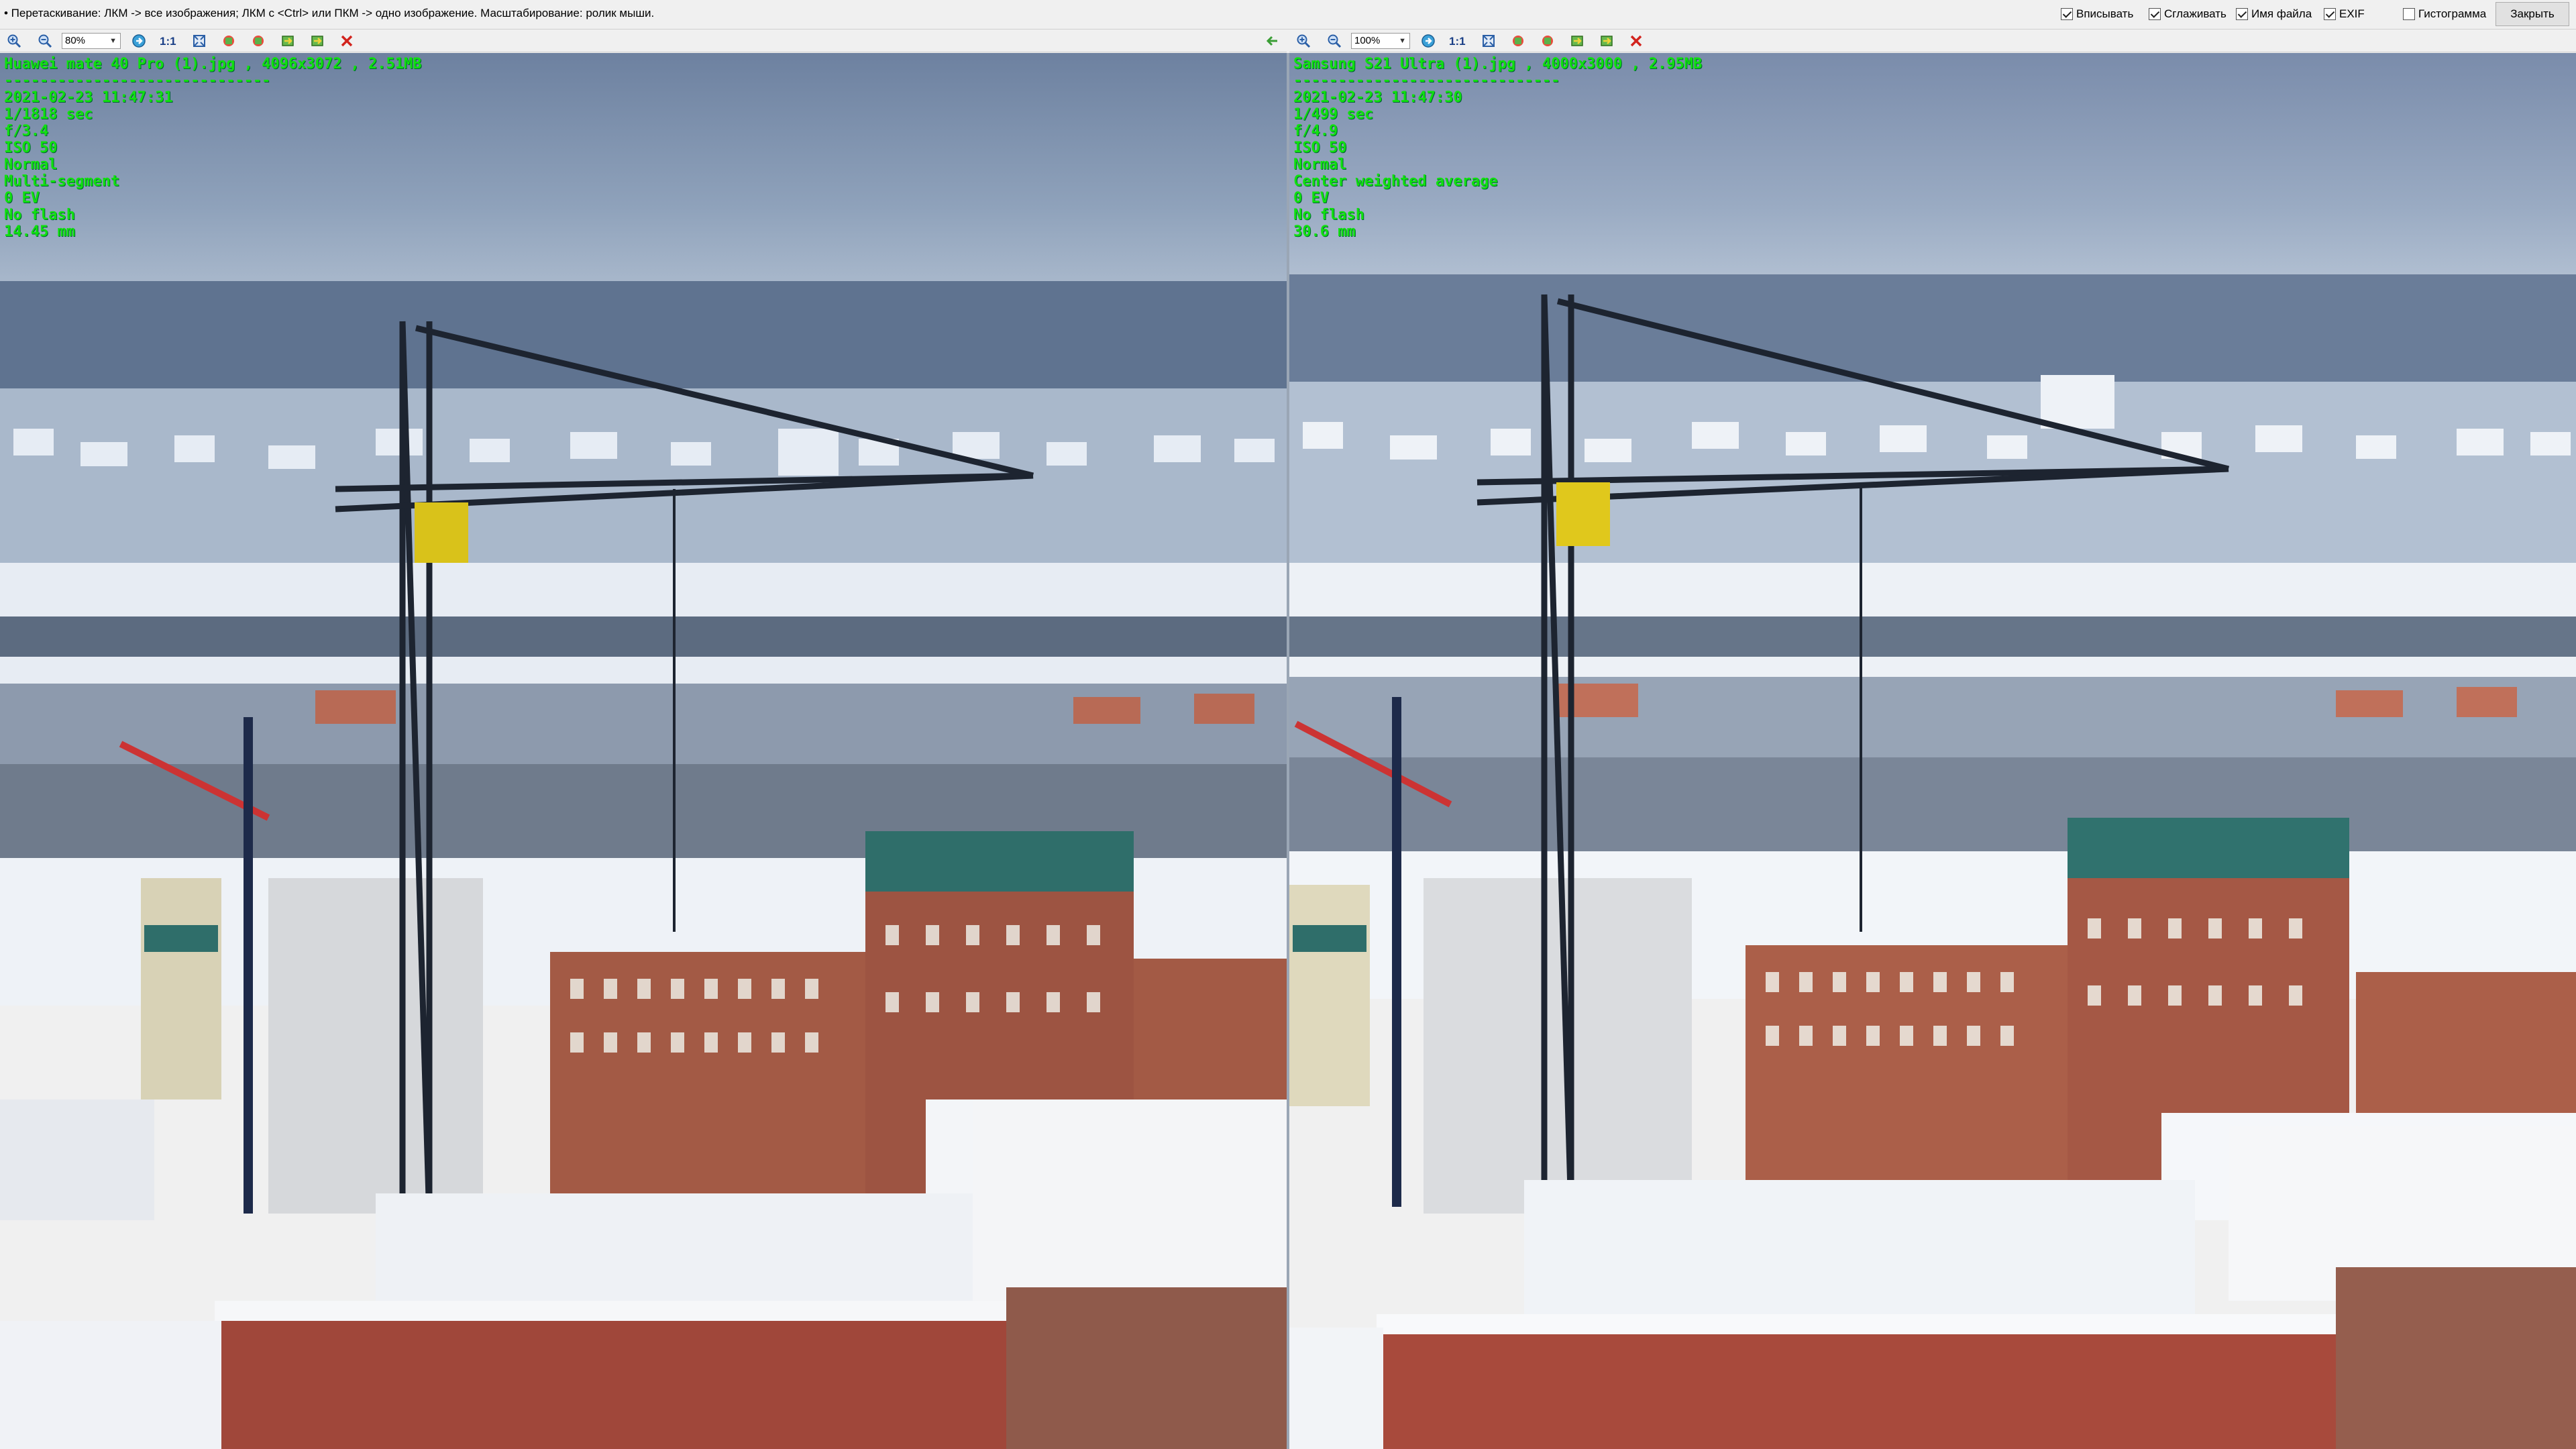 Image resolution: width=2576 pixels, height=1449 pixels. Describe the element at coordinates (91, 41) in the screenshot. I see `zoom-level-select: 80% ▼` at that location.